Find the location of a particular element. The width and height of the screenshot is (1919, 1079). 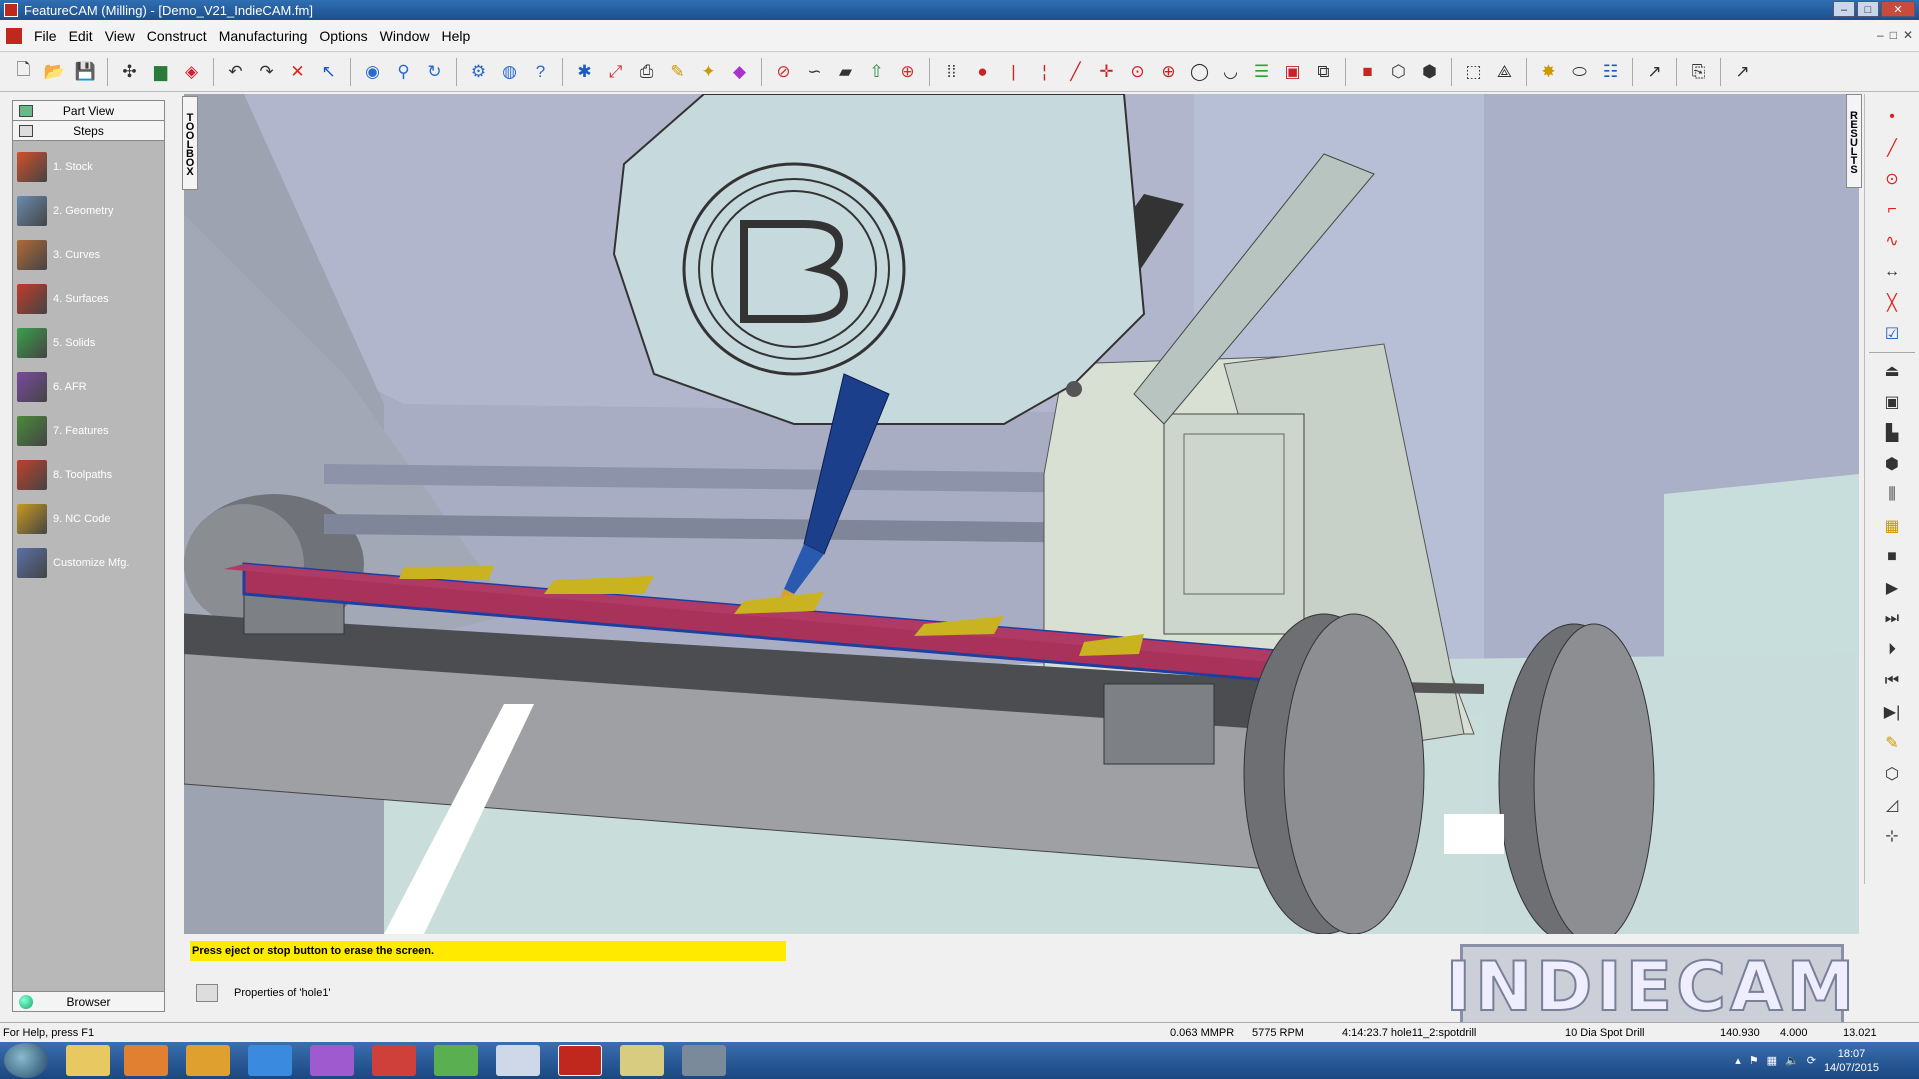

check-icon: ☑ is located at coordinates (1892, 334).